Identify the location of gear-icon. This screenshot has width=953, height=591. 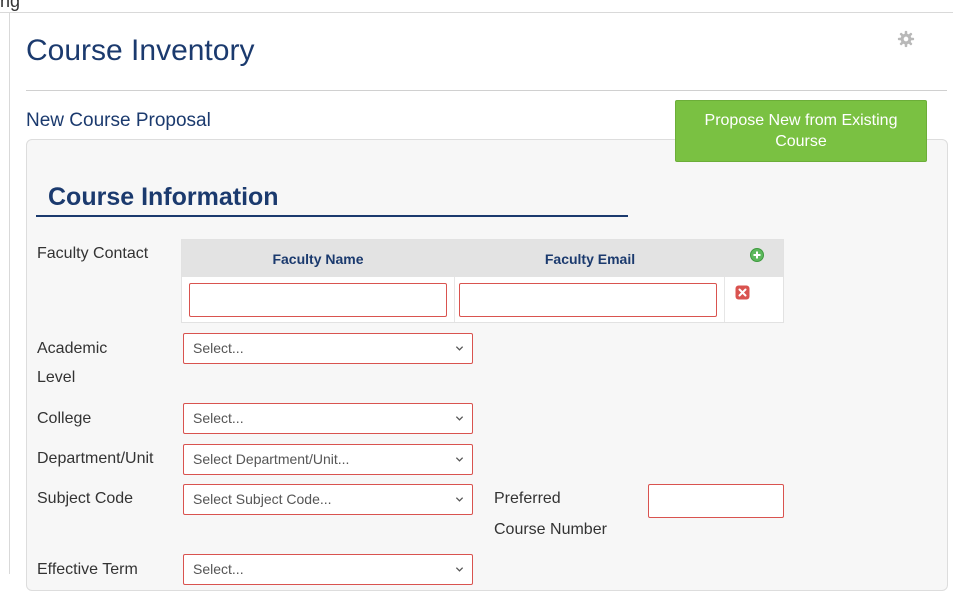
(906, 39).